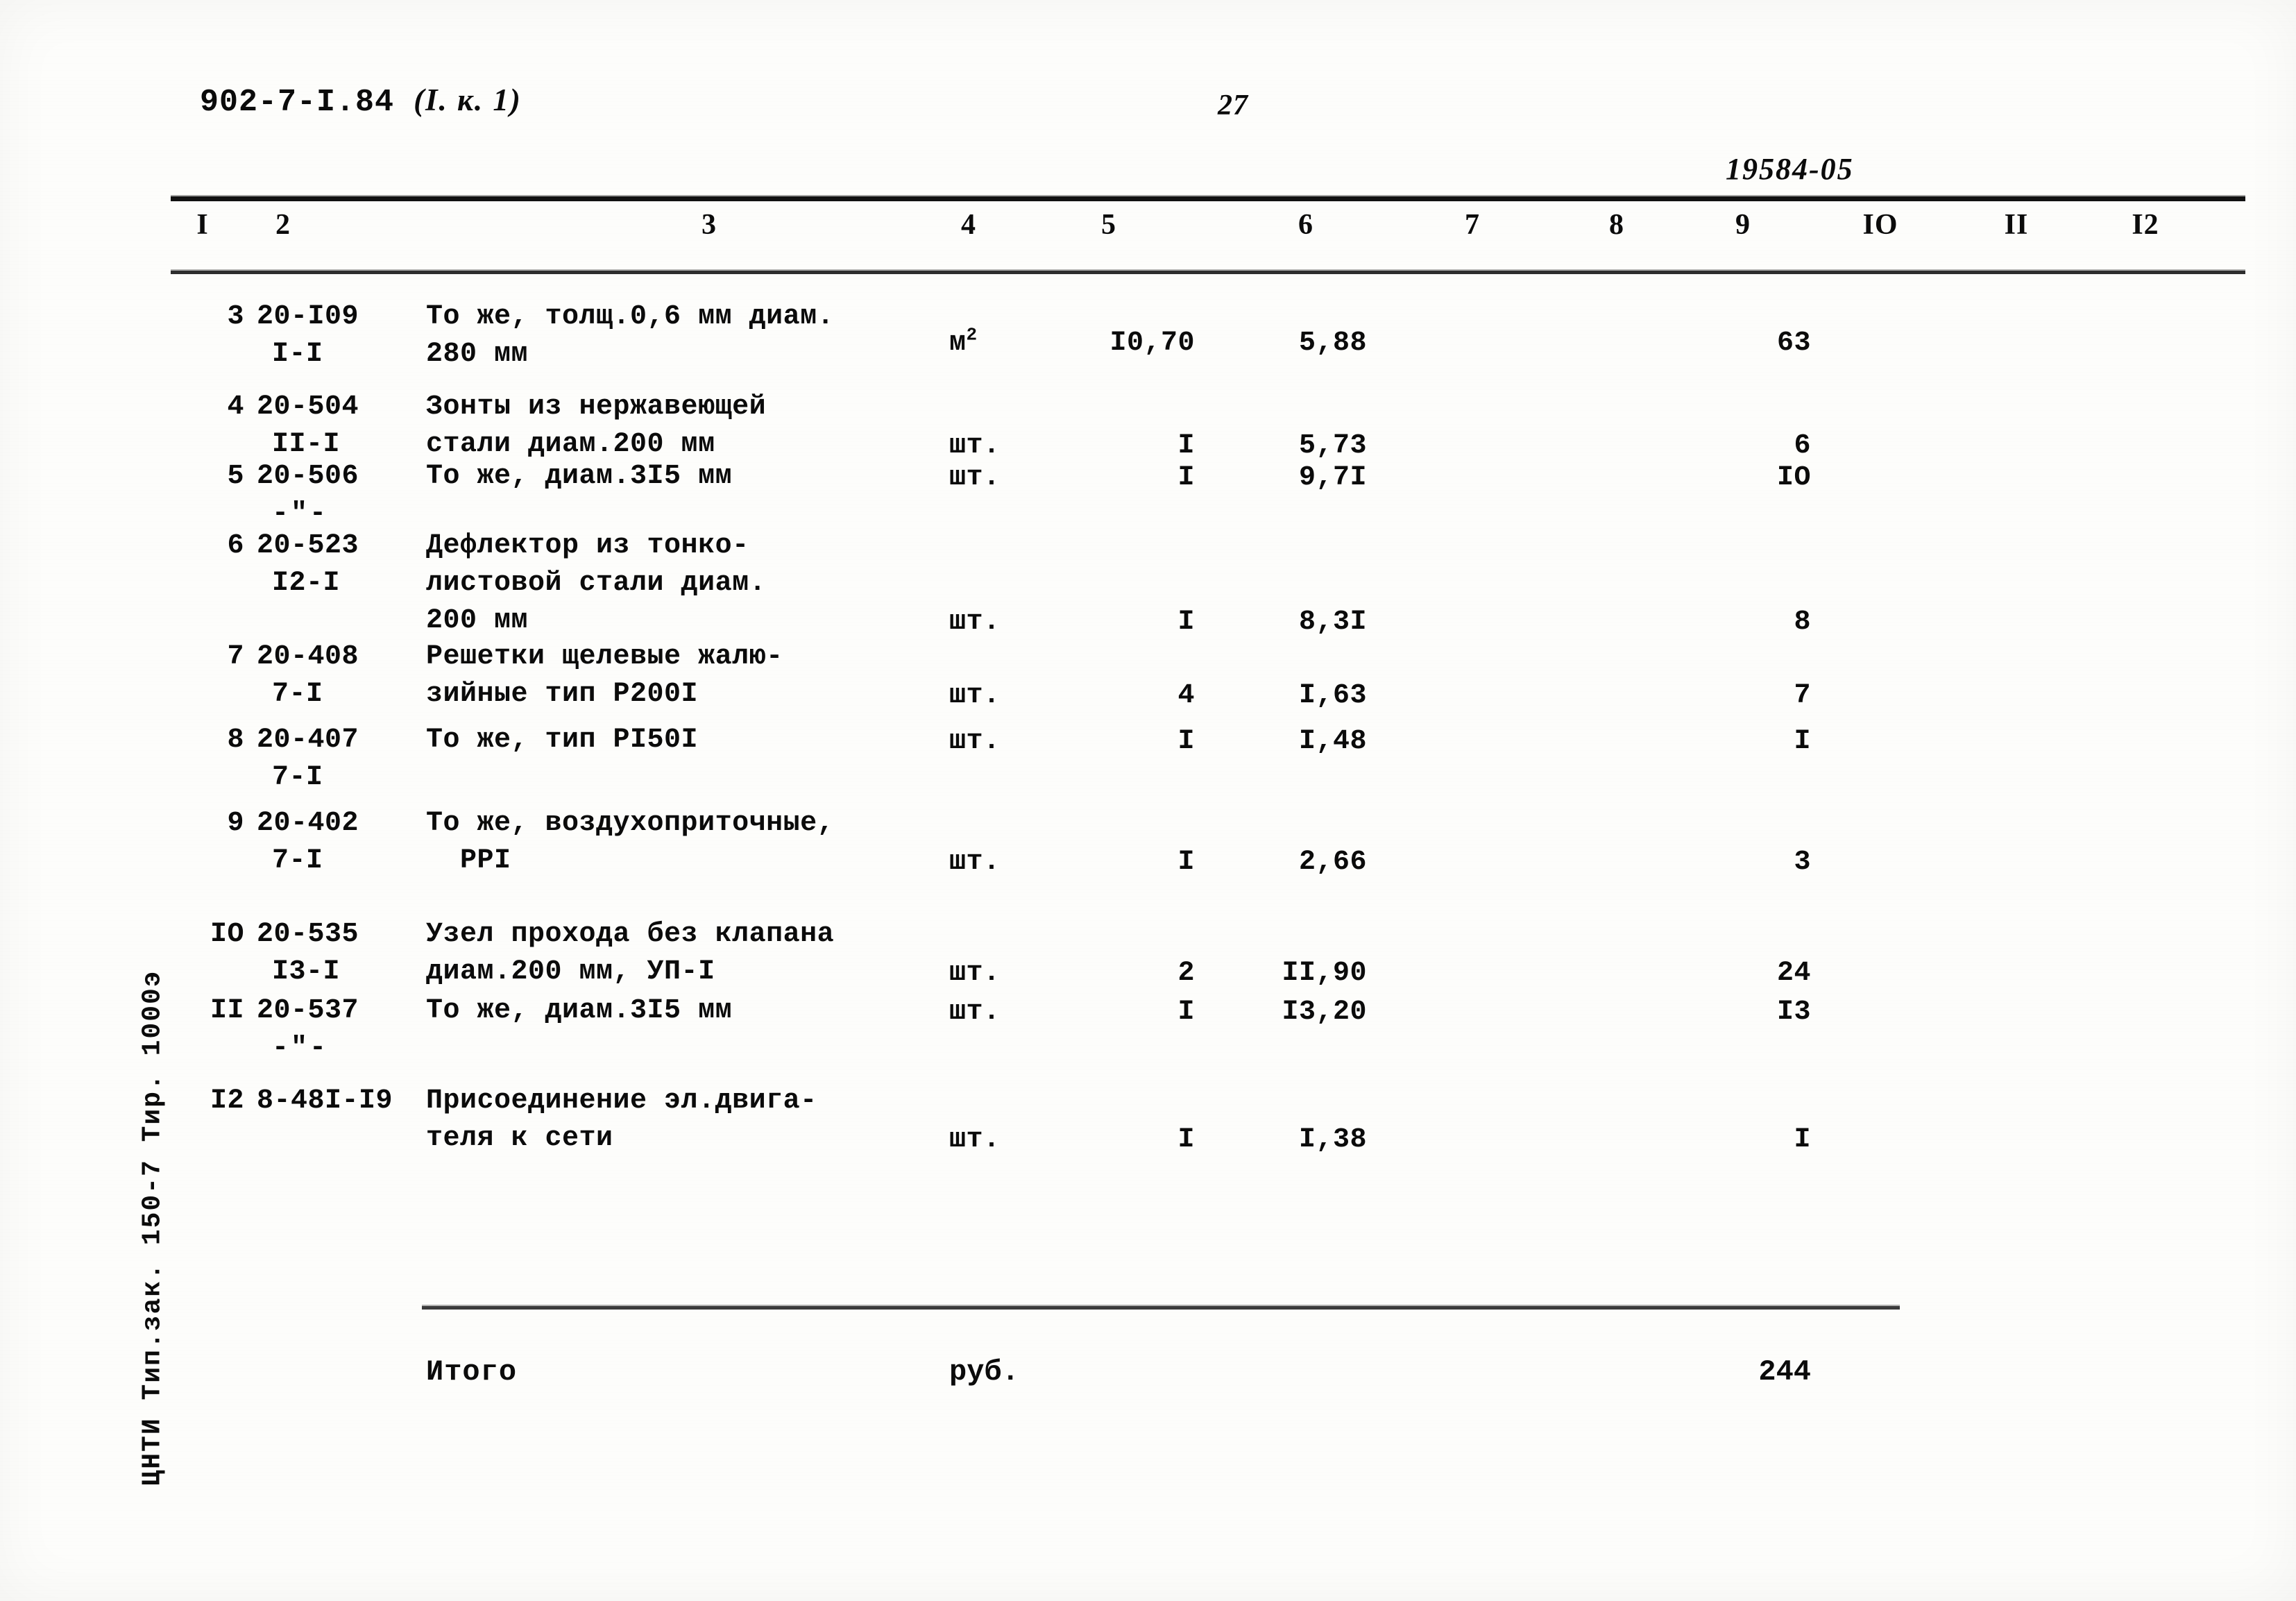 Image resolution: width=2296 pixels, height=1601 pixels. Describe the element at coordinates (958, 343) in the screenshot. I see `row-unit-text: м` at that location.